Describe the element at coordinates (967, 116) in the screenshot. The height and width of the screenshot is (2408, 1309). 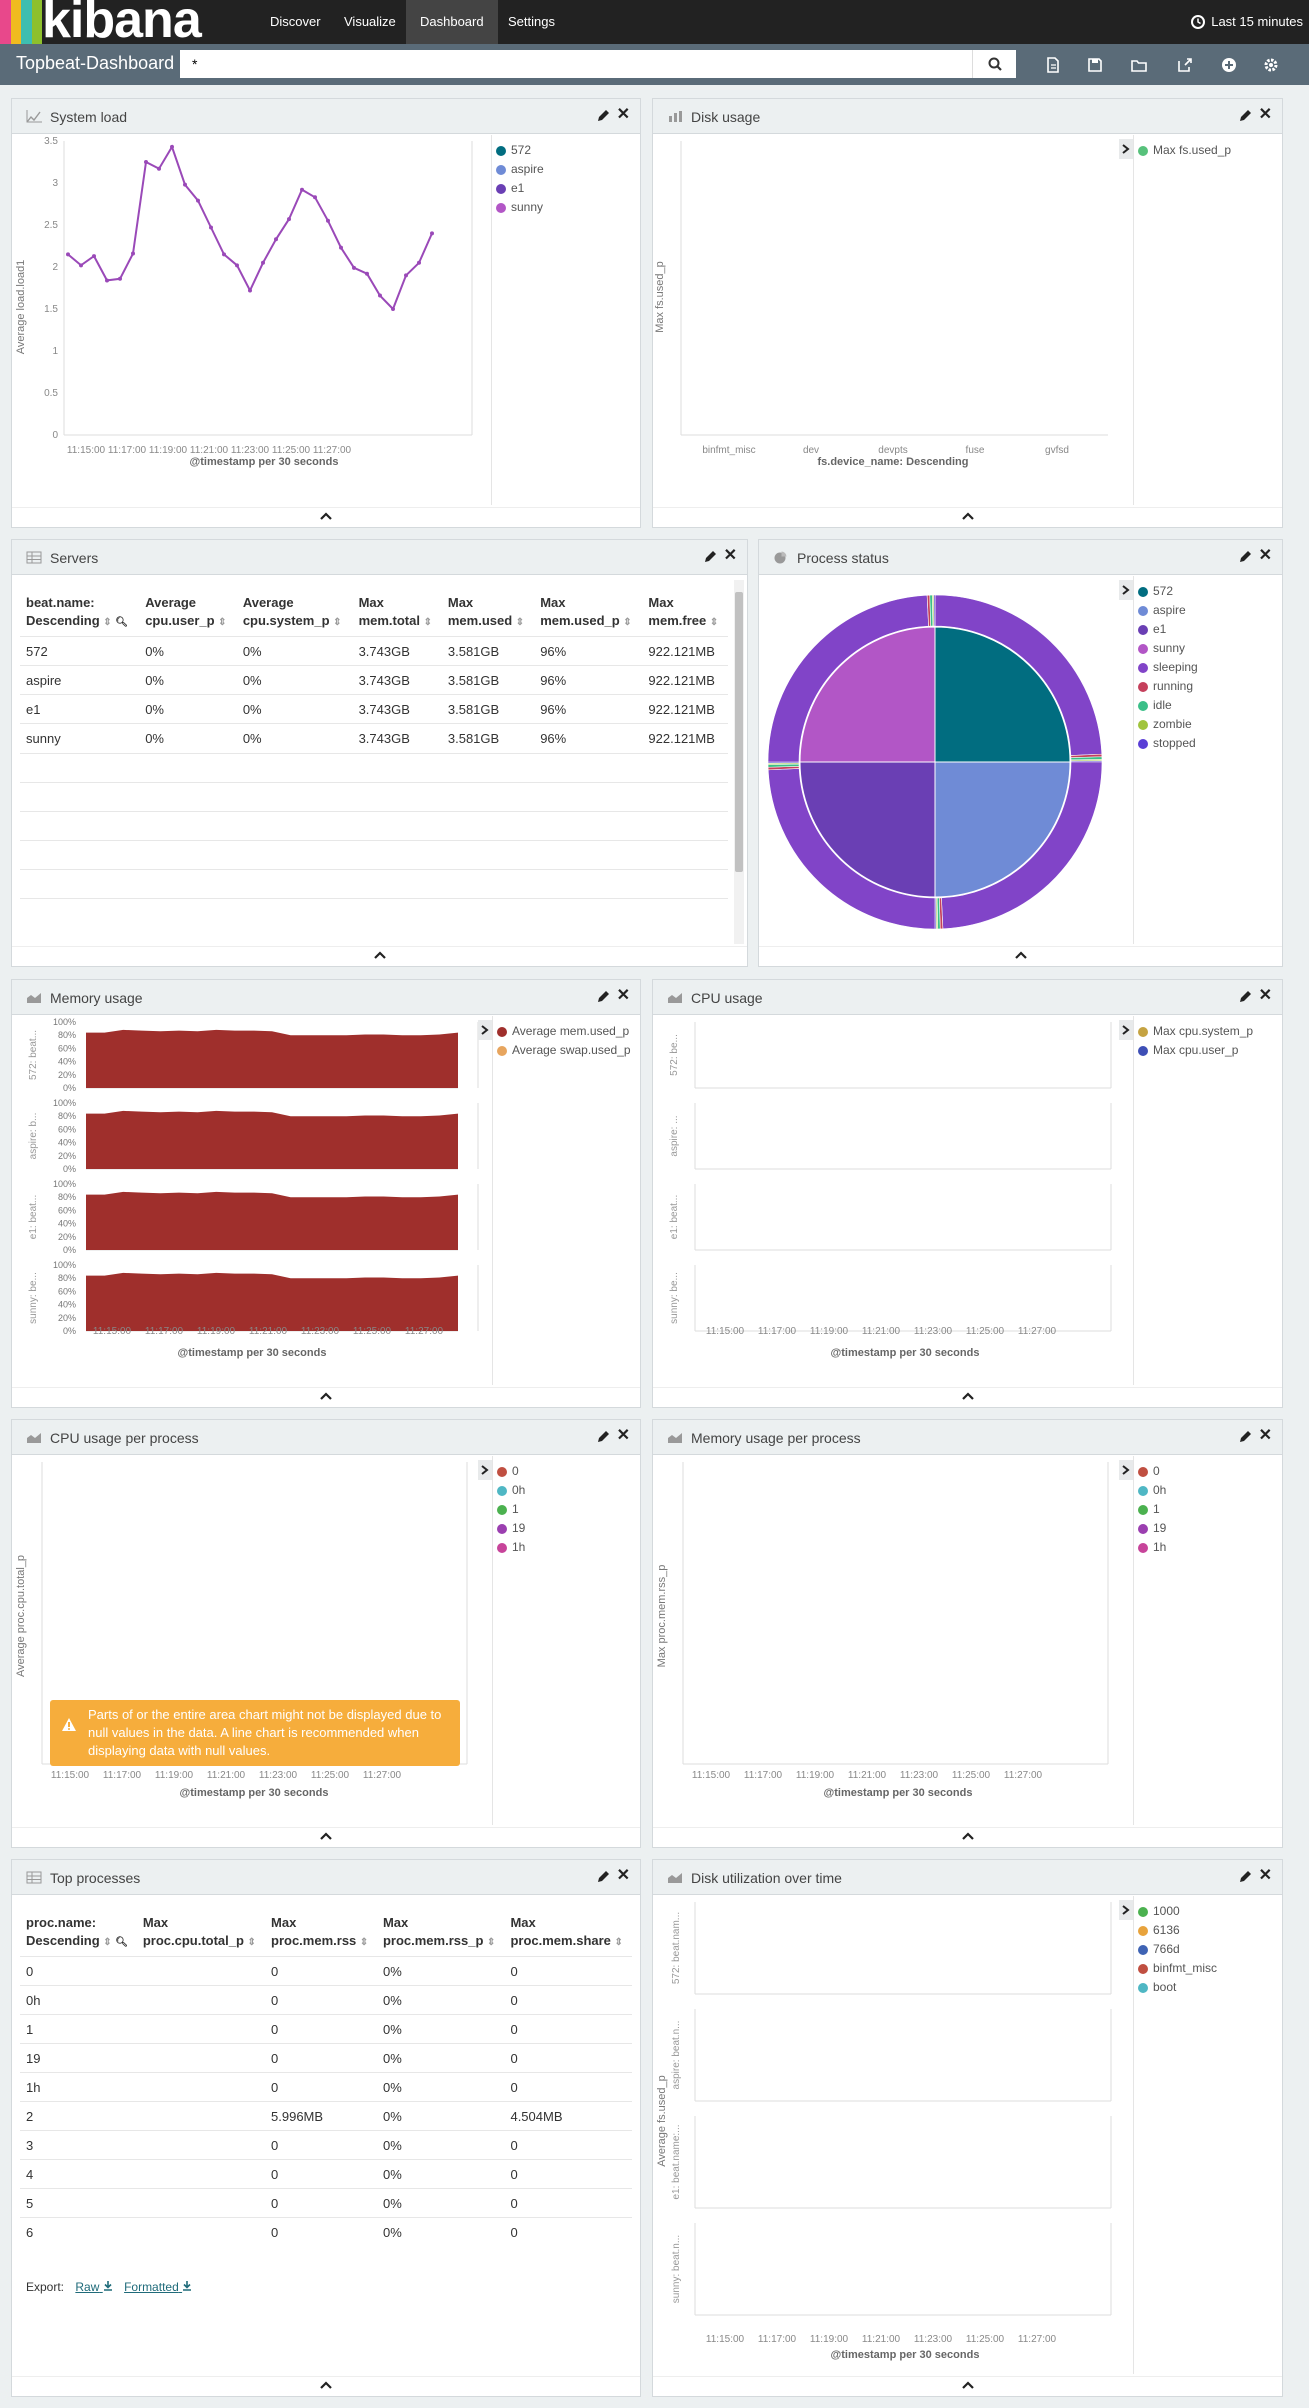
I see `panel-header: Disk usage ✕` at that location.